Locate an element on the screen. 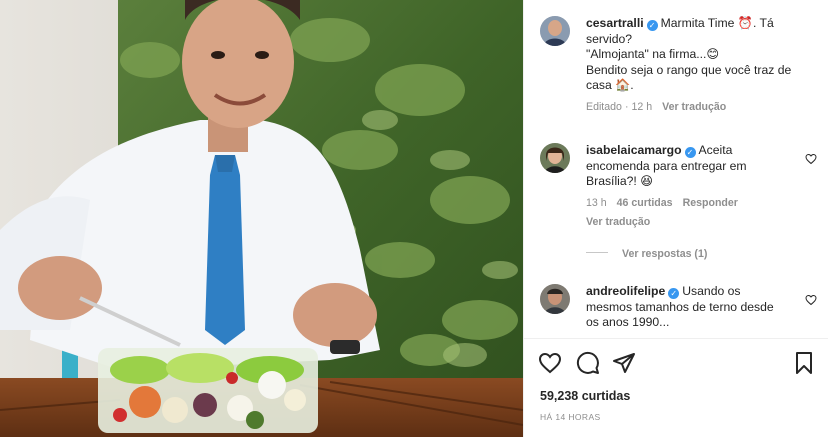 The width and height of the screenshot is (828, 437). author-username: cesartralli is located at coordinates (615, 23).